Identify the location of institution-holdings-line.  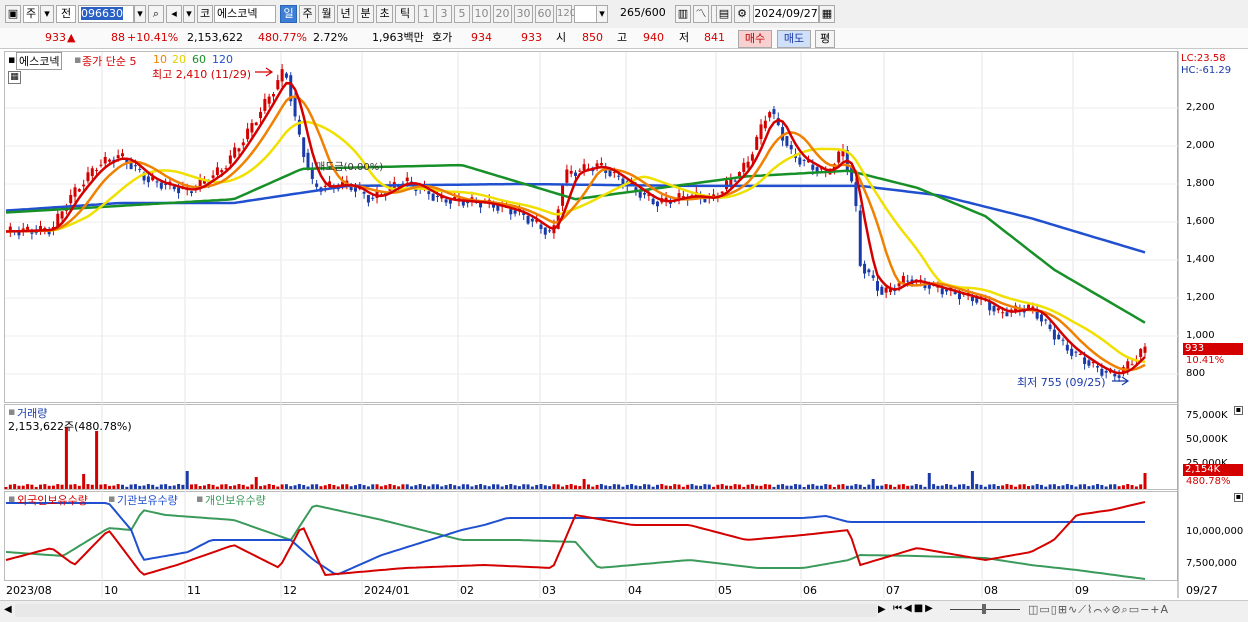
(575, 539).